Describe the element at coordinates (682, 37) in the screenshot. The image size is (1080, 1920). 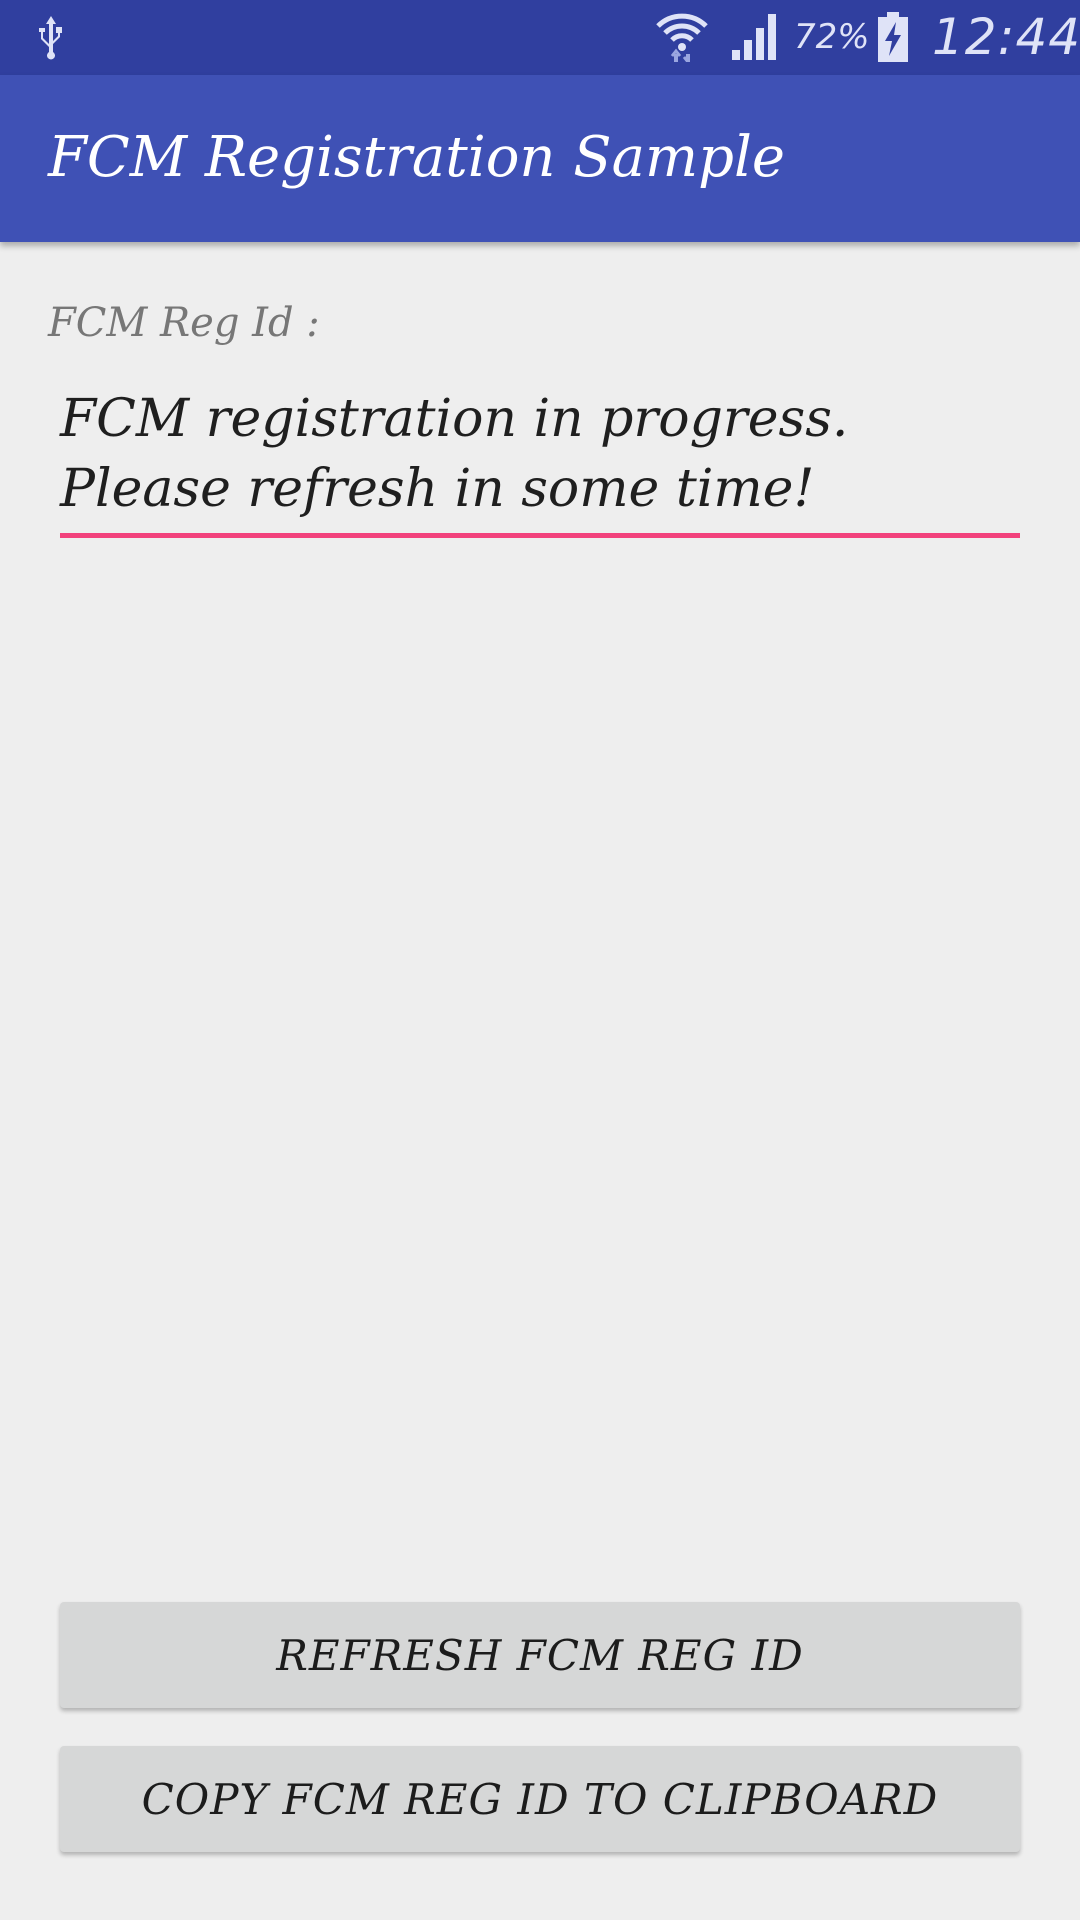
I see `wifi-icon` at that location.